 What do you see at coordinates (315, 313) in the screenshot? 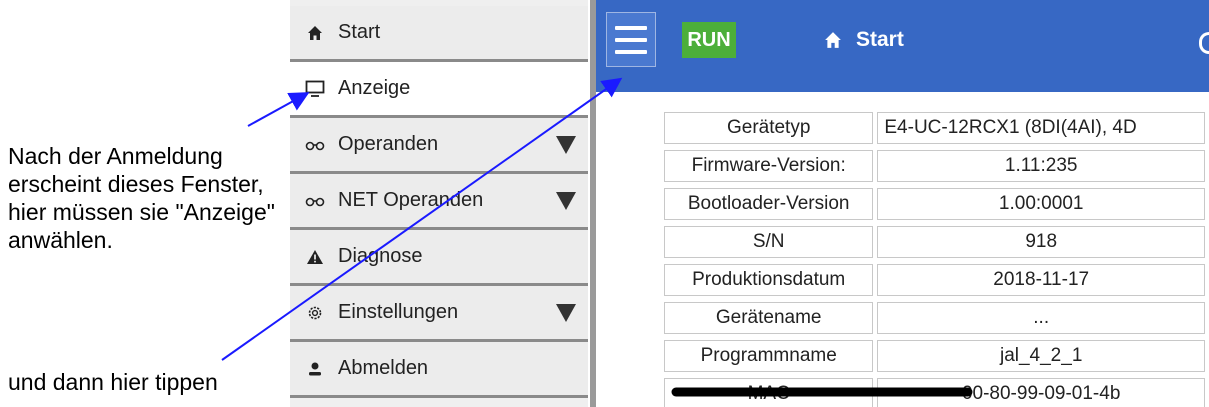
I see `gear-icon` at bounding box center [315, 313].